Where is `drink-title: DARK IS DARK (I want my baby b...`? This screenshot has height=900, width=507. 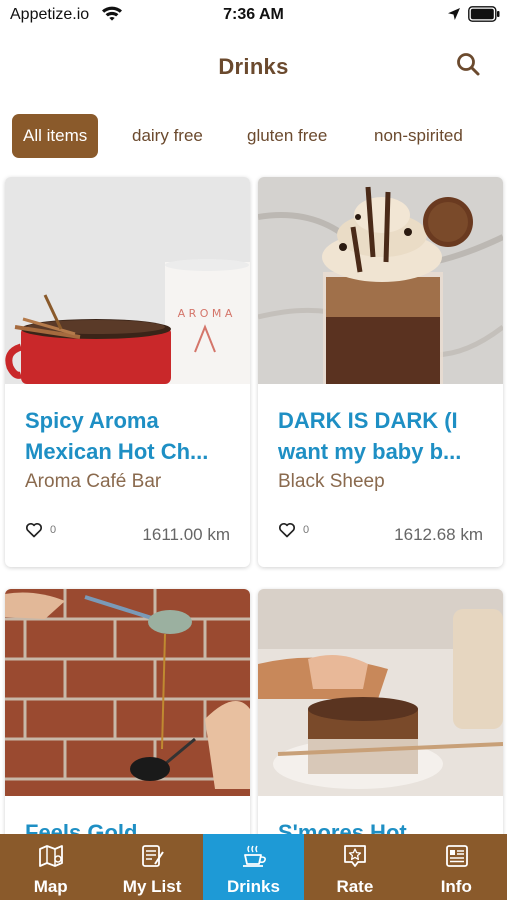 drink-title: DARK IS DARK (I want my baby b... is located at coordinates (384, 436).